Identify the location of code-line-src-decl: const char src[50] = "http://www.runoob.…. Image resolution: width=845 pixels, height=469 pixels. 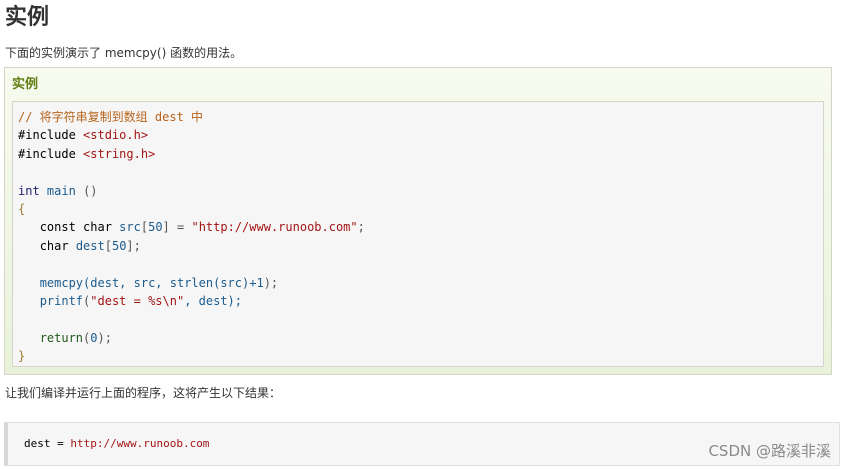
(191, 227).